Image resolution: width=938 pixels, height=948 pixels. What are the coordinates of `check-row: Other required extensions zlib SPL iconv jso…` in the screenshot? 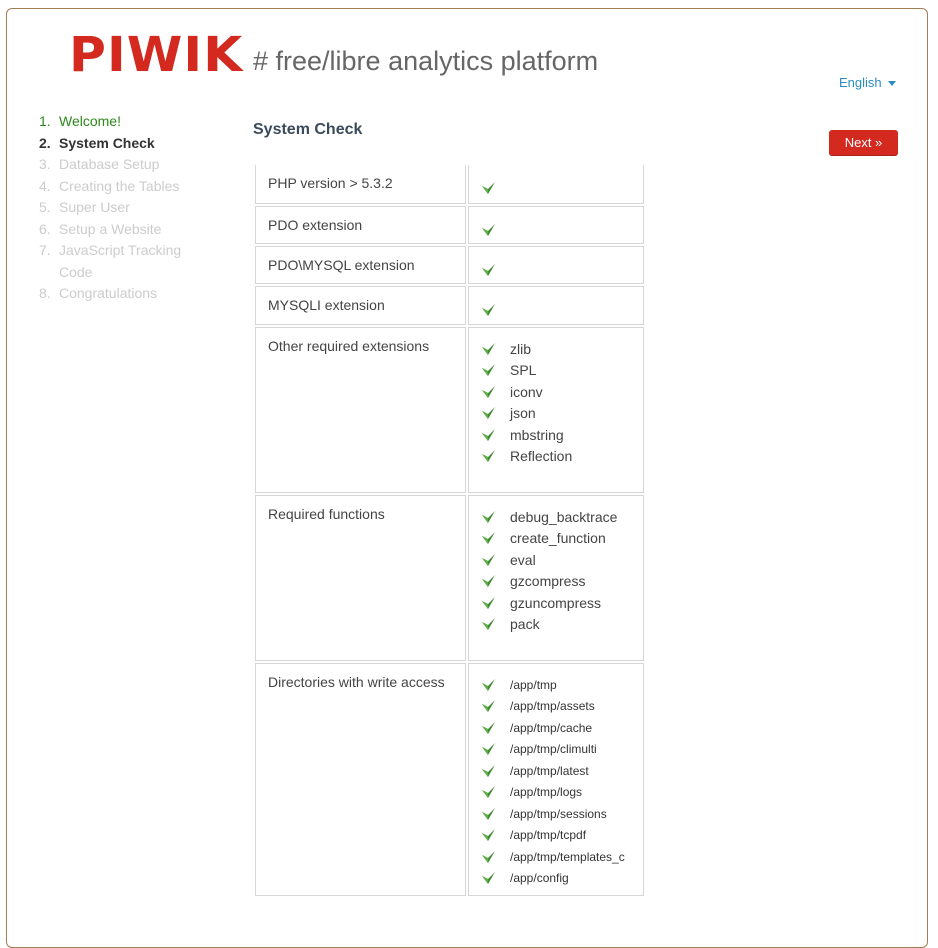 It's located at (449, 410).